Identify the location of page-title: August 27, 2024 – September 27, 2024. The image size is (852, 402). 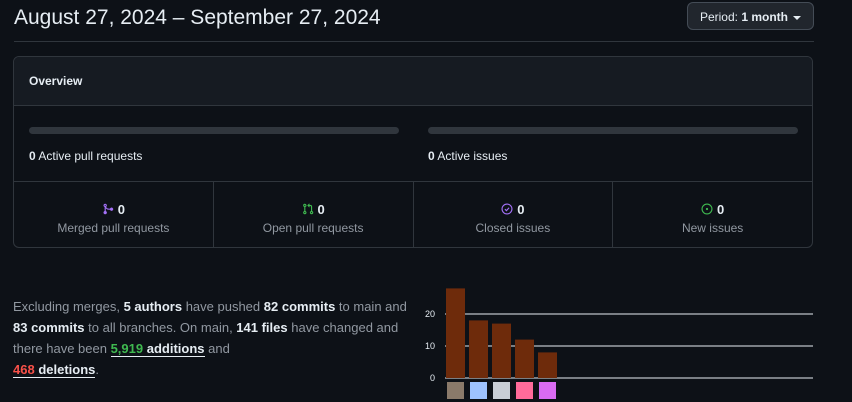
(197, 17).